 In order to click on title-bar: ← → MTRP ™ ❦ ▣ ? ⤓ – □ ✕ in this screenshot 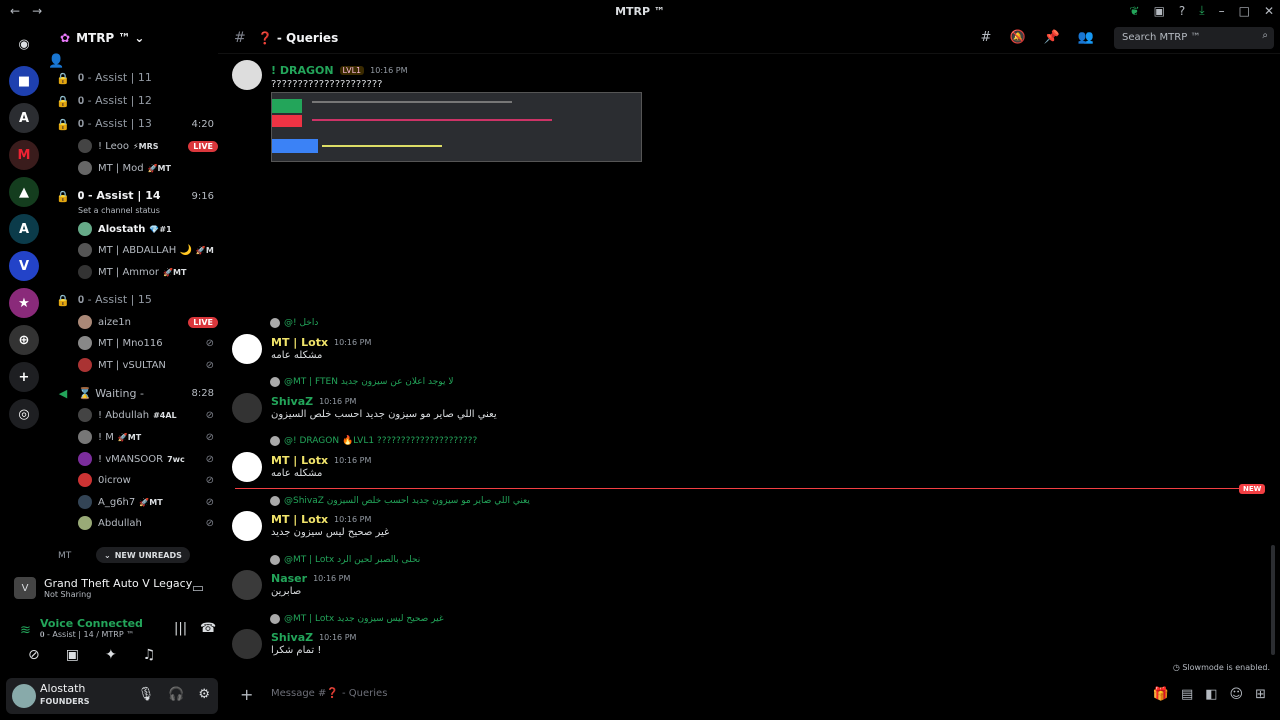, I will do `click(640, 11)`.